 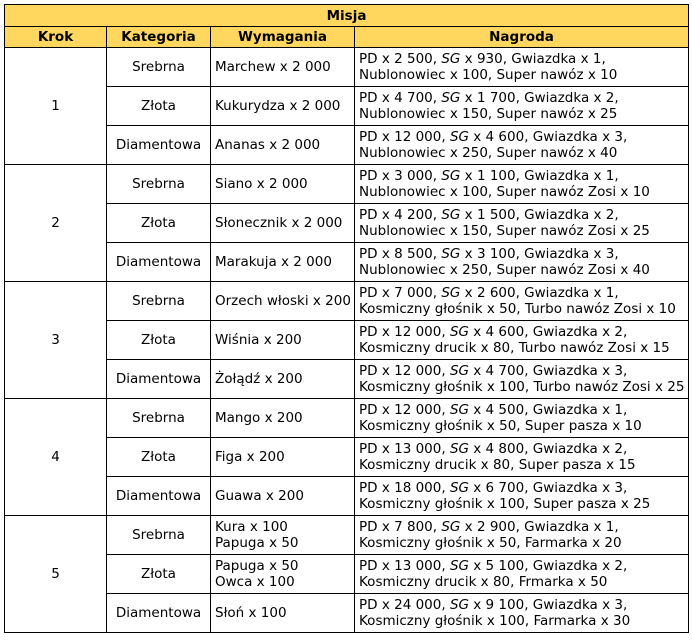 I want to click on reward-line: PD x 4 700, SG x 1 700, Gwiazdka x 2,, so click(x=489, y=98).